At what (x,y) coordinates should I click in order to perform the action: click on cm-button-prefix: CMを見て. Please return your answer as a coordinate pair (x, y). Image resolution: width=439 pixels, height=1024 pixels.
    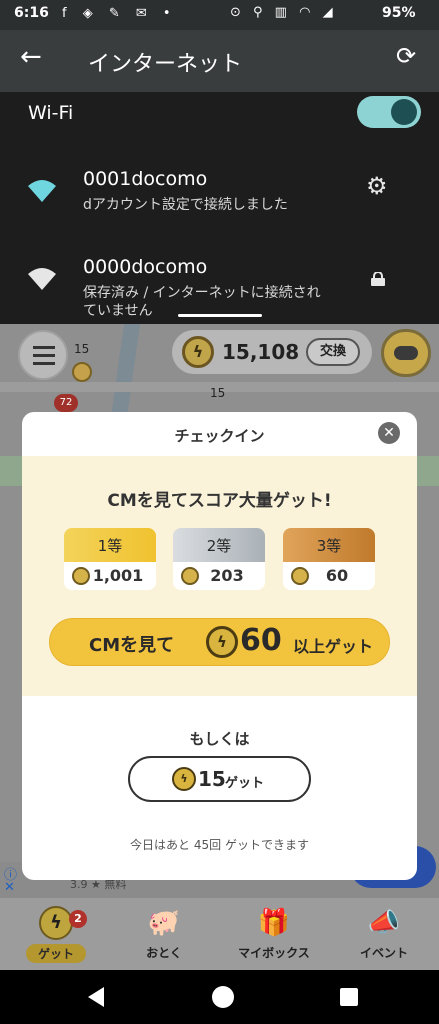
    Looking at the image, I should click on (132, 645).